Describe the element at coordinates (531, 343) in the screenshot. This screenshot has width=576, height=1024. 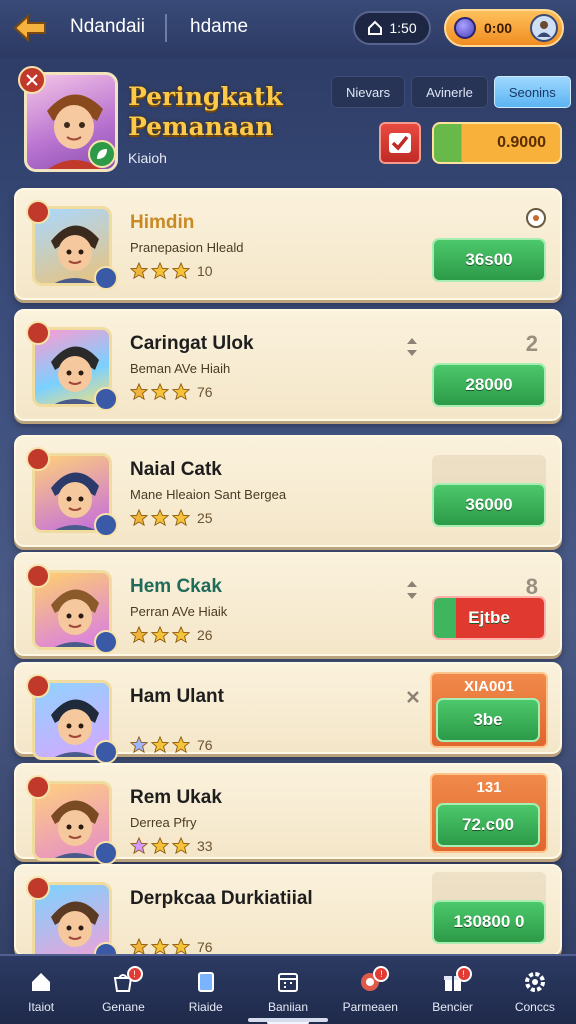
I see `rank-number: 2` at that location.